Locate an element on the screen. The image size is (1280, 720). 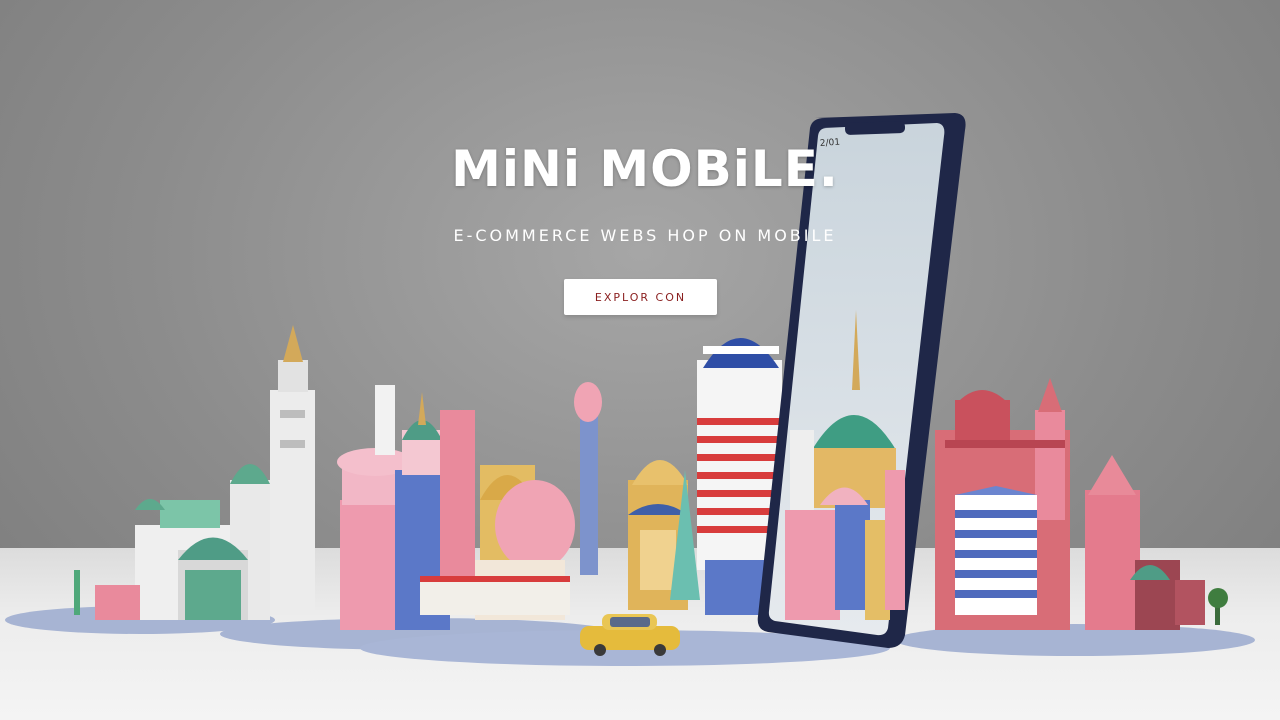
hero-title: MiNi MOBiLE. is located at coordinates (645, 169).